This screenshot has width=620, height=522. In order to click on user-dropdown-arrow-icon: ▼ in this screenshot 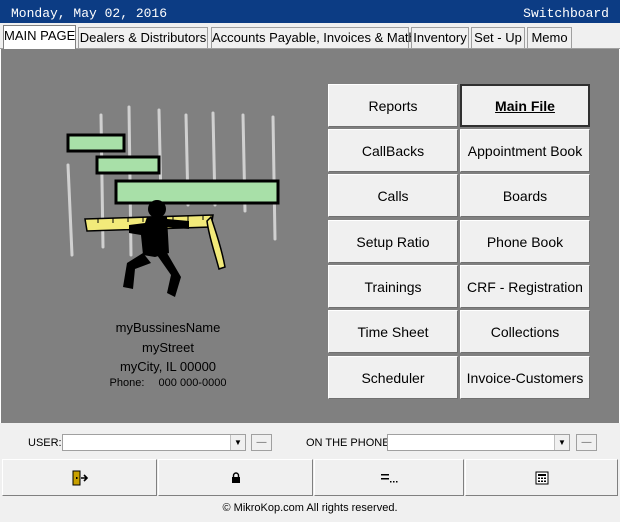, I will do `click(237, 442)`.